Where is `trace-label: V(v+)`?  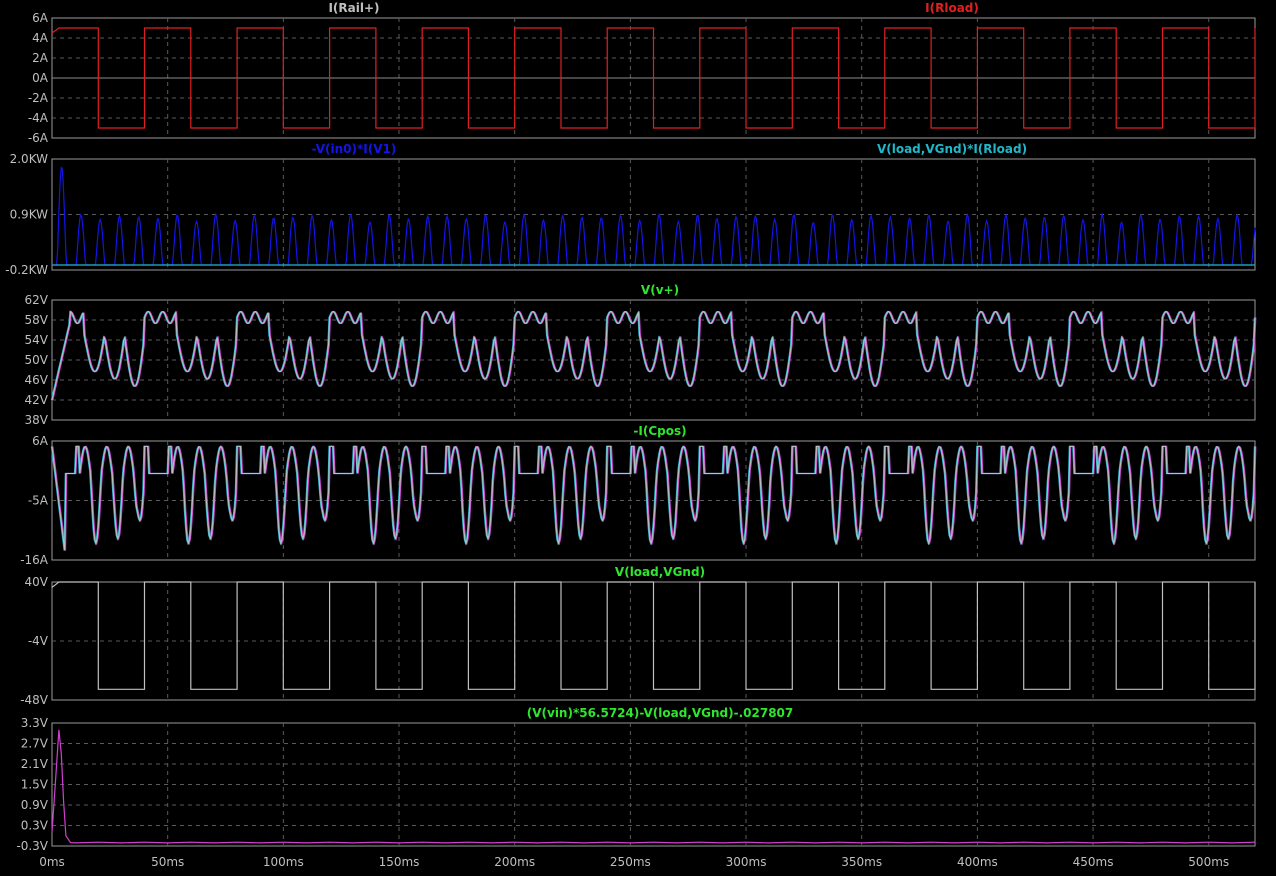
trace-label: V(v+) is located at coordinates (660, 290).